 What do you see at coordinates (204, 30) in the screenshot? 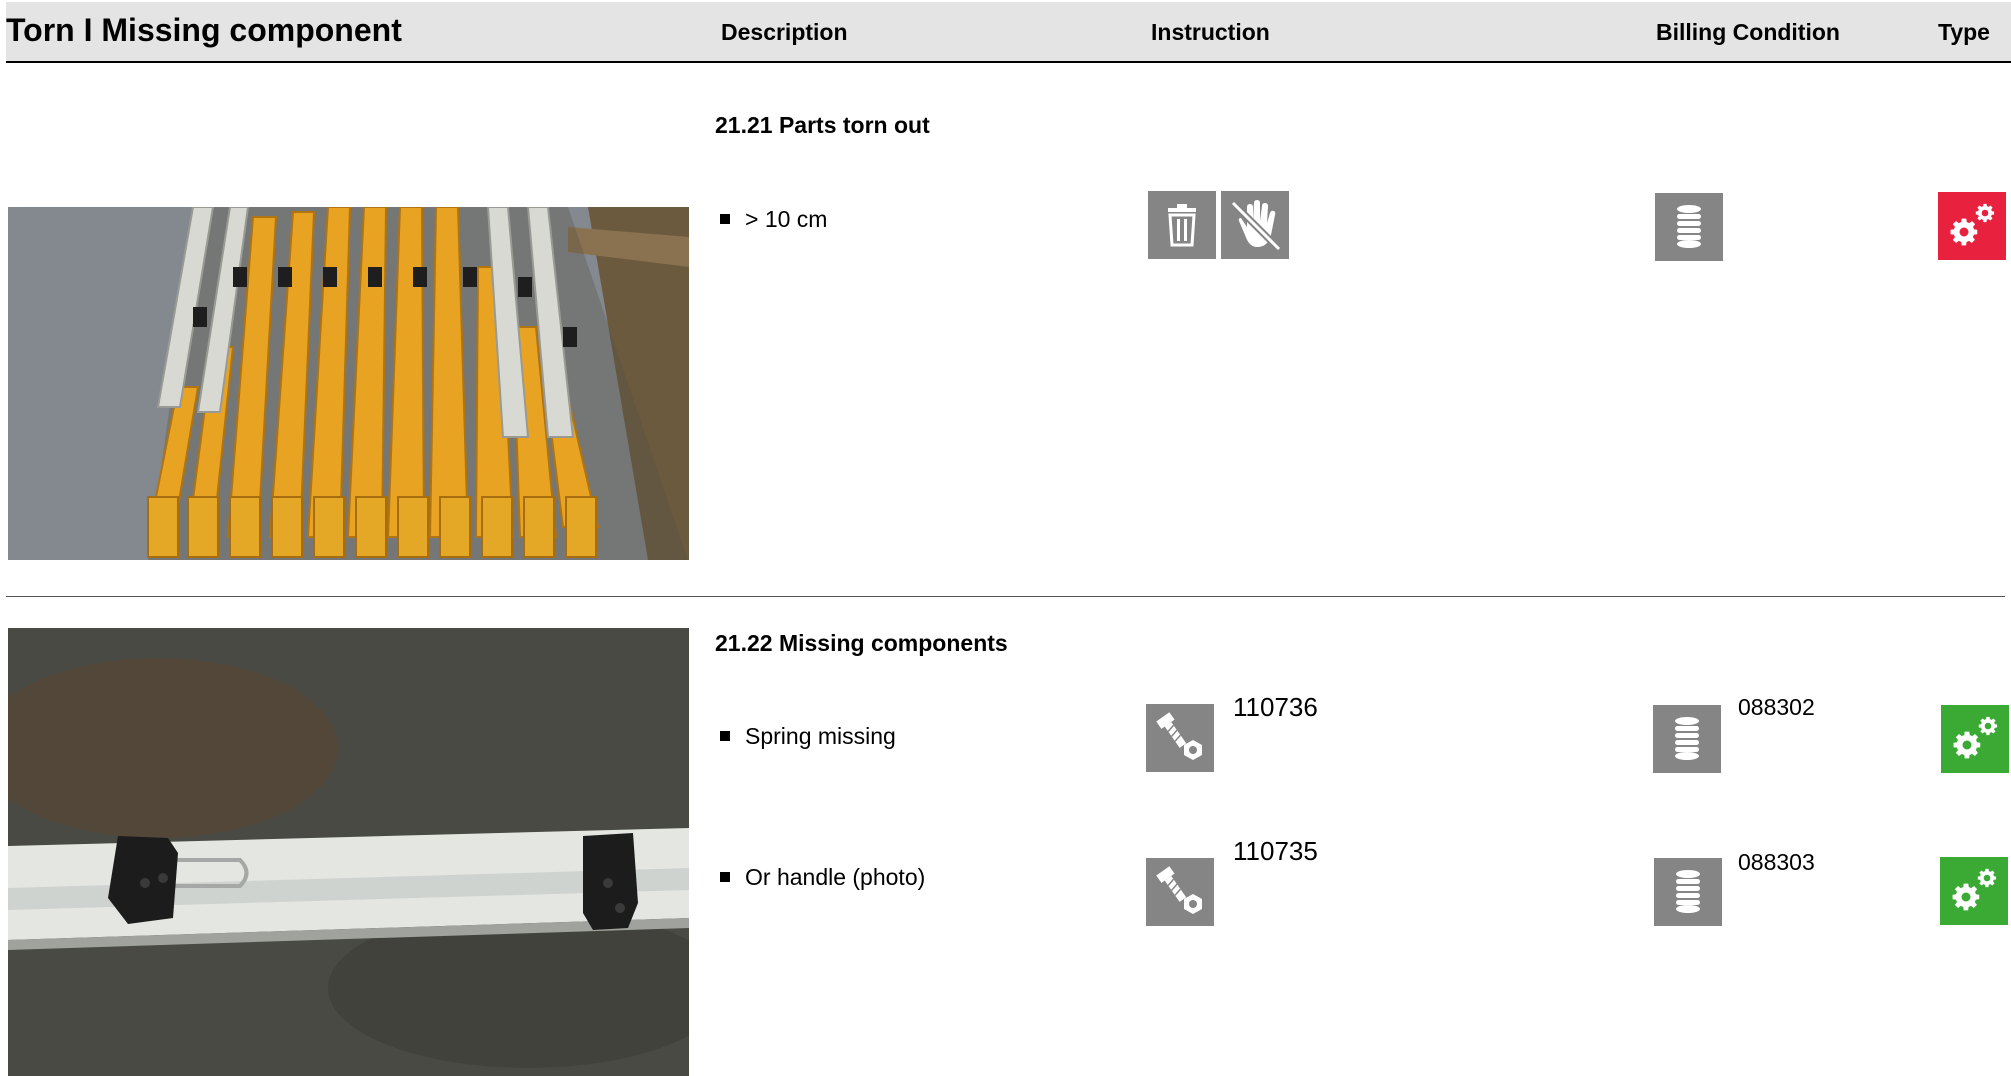
I see `page-title: Torn I Missing component` at bounding box center [204, 30].